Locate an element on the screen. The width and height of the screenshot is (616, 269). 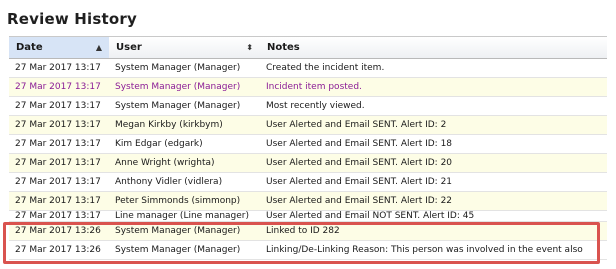
date-header-label: Date is located at coordinates (29, 47).